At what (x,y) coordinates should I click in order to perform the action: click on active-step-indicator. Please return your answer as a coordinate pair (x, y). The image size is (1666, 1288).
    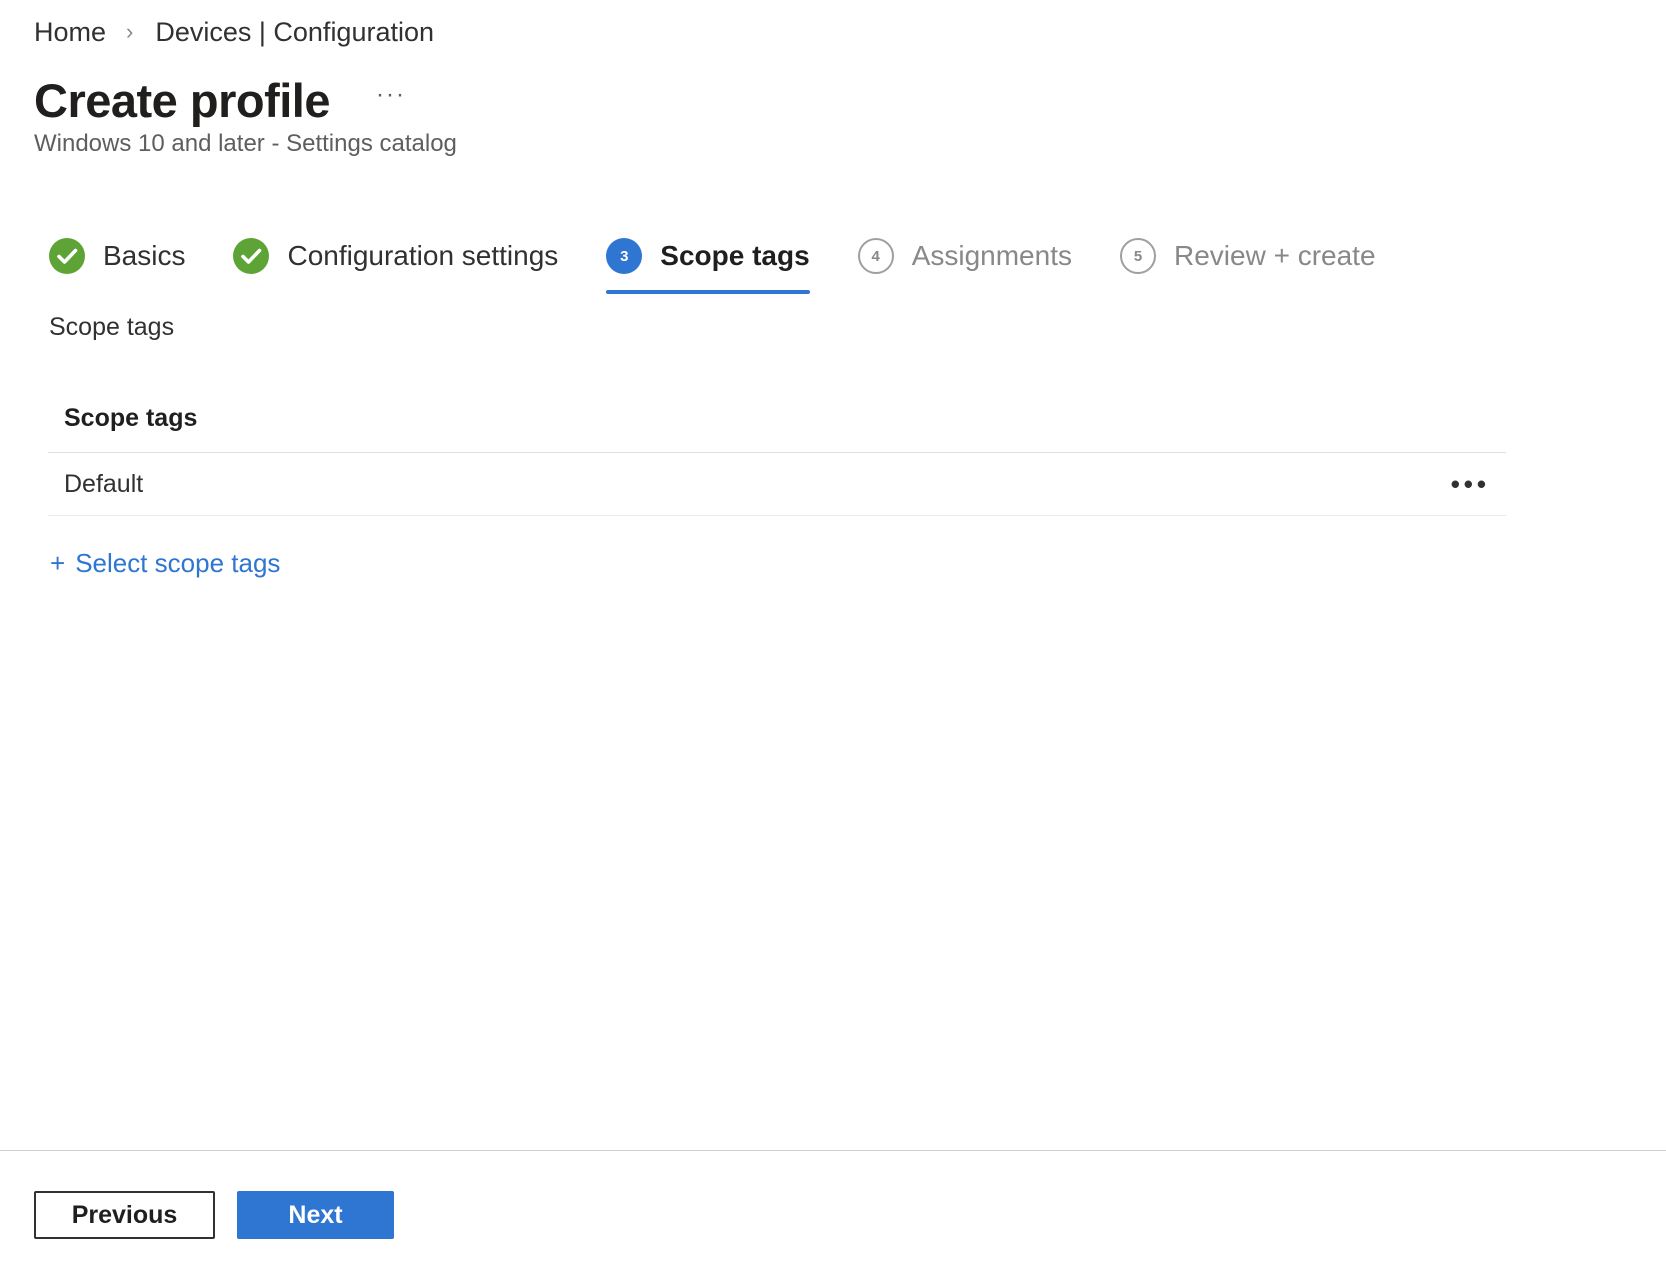
    Looking at the image, I should click on (708, 292).